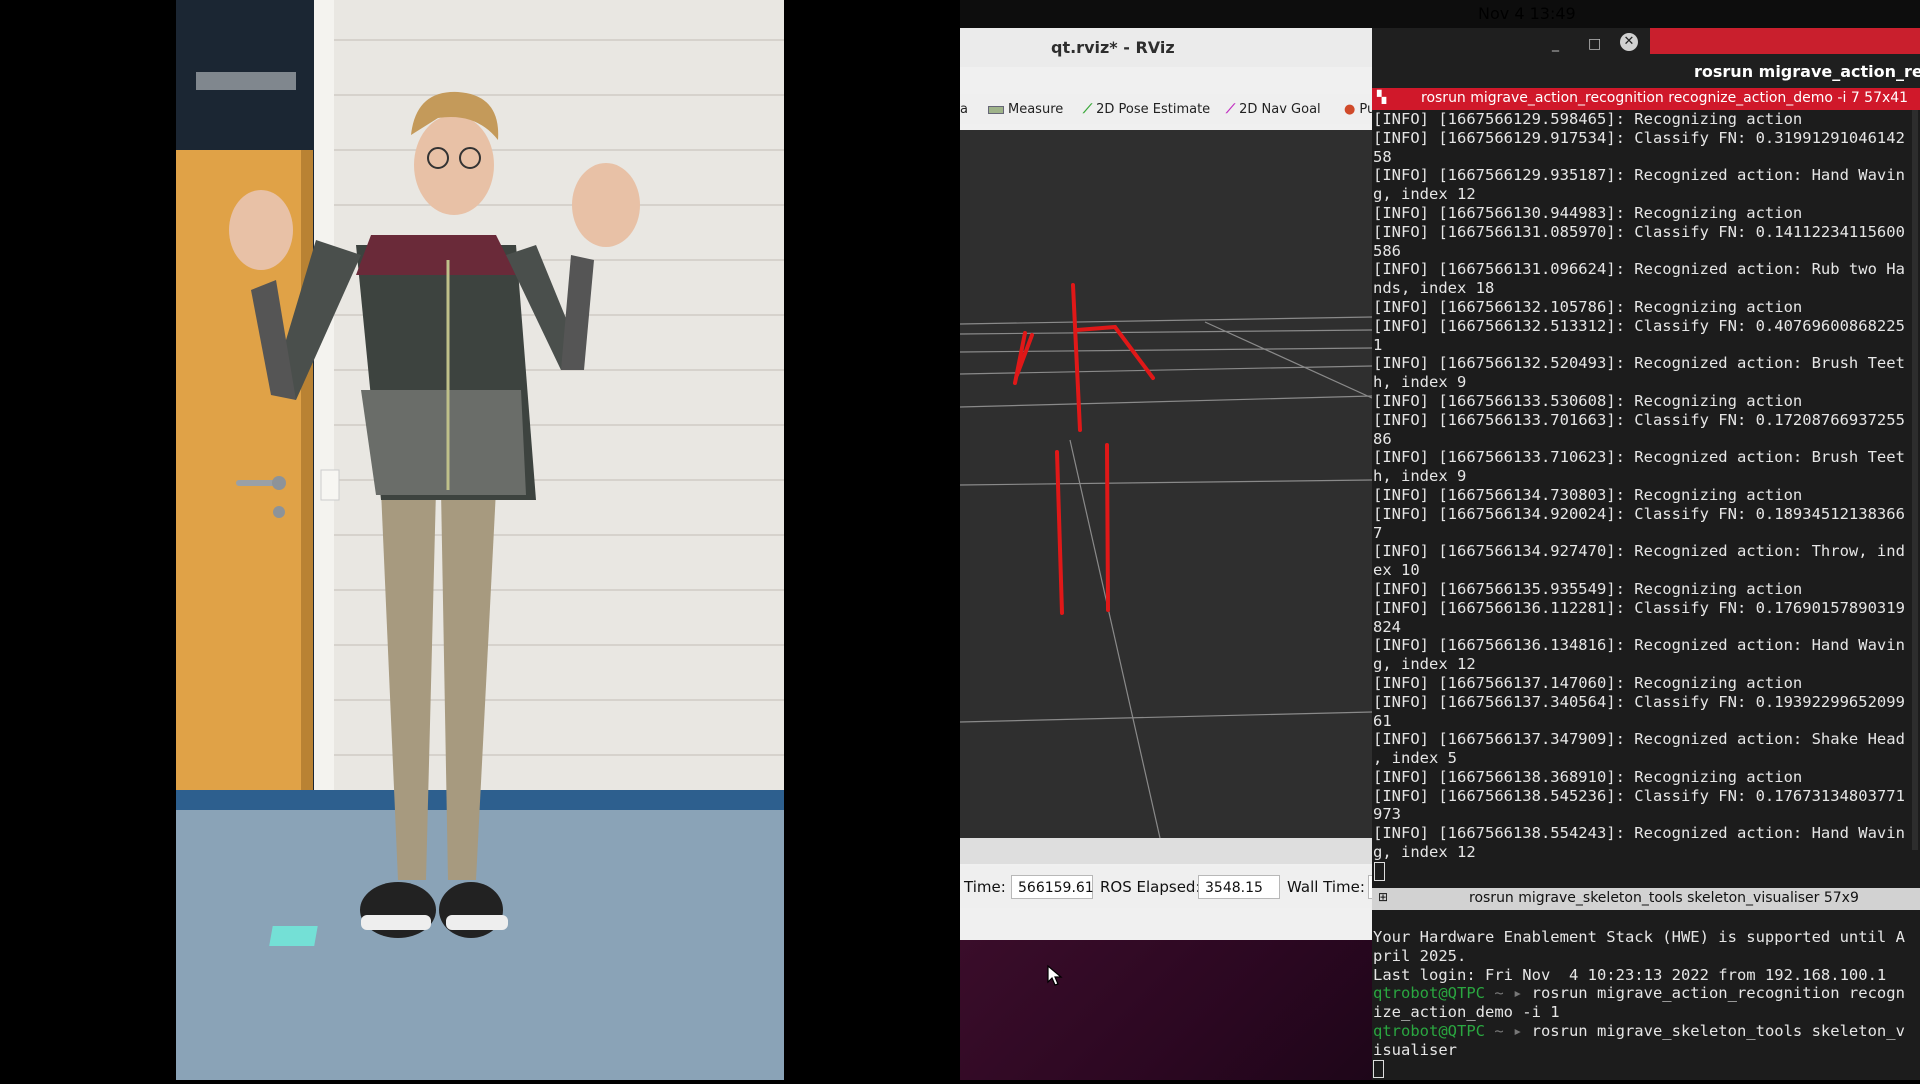  What do you see at coordinates (1378, 344) in the screenshot?
I see `log-line: 1` at bounding box center [1378, 344].